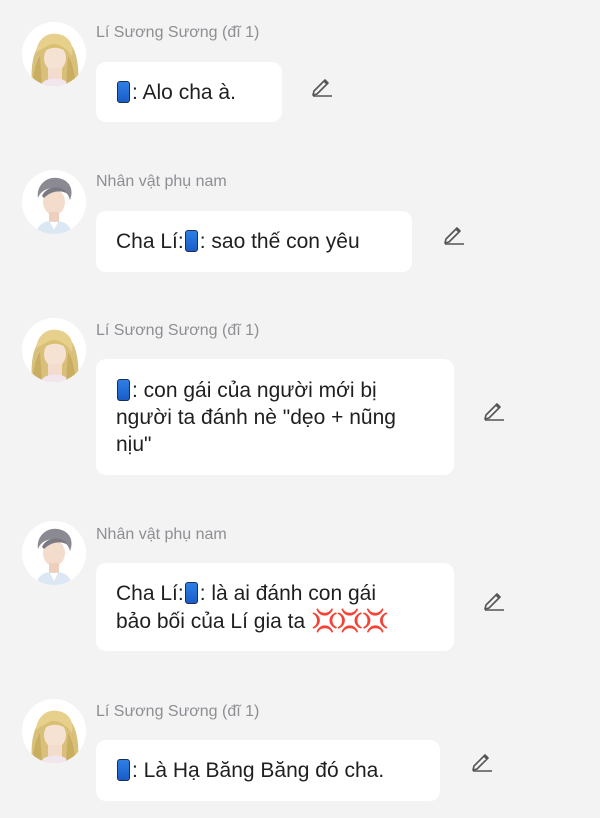 This screenshot has width=600, height=818. I want to click on message-text-content: : Alo cha à., so click(184, 92).